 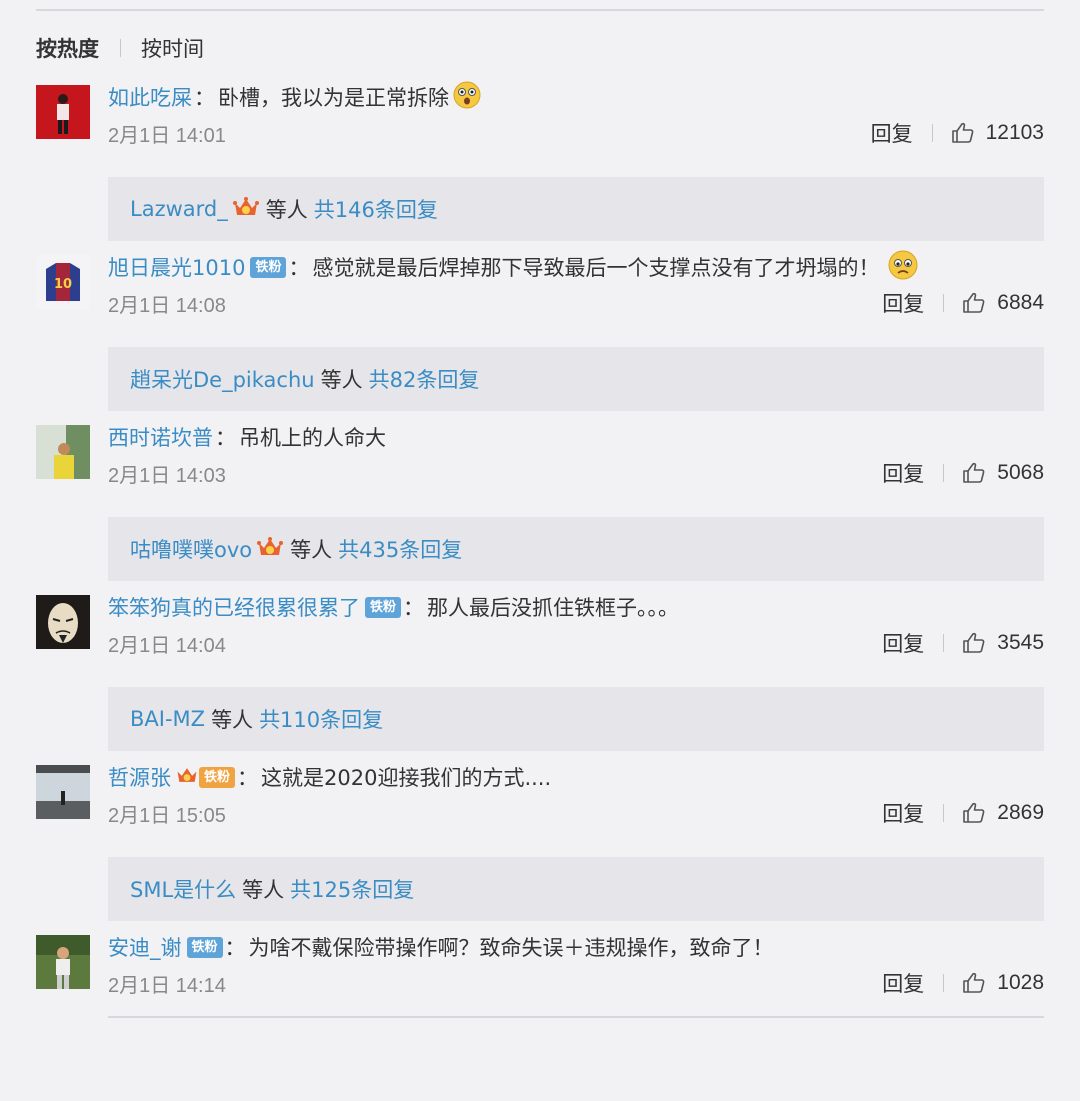 I want to click on worried-emoji-icon, so click(x=903, y=267).